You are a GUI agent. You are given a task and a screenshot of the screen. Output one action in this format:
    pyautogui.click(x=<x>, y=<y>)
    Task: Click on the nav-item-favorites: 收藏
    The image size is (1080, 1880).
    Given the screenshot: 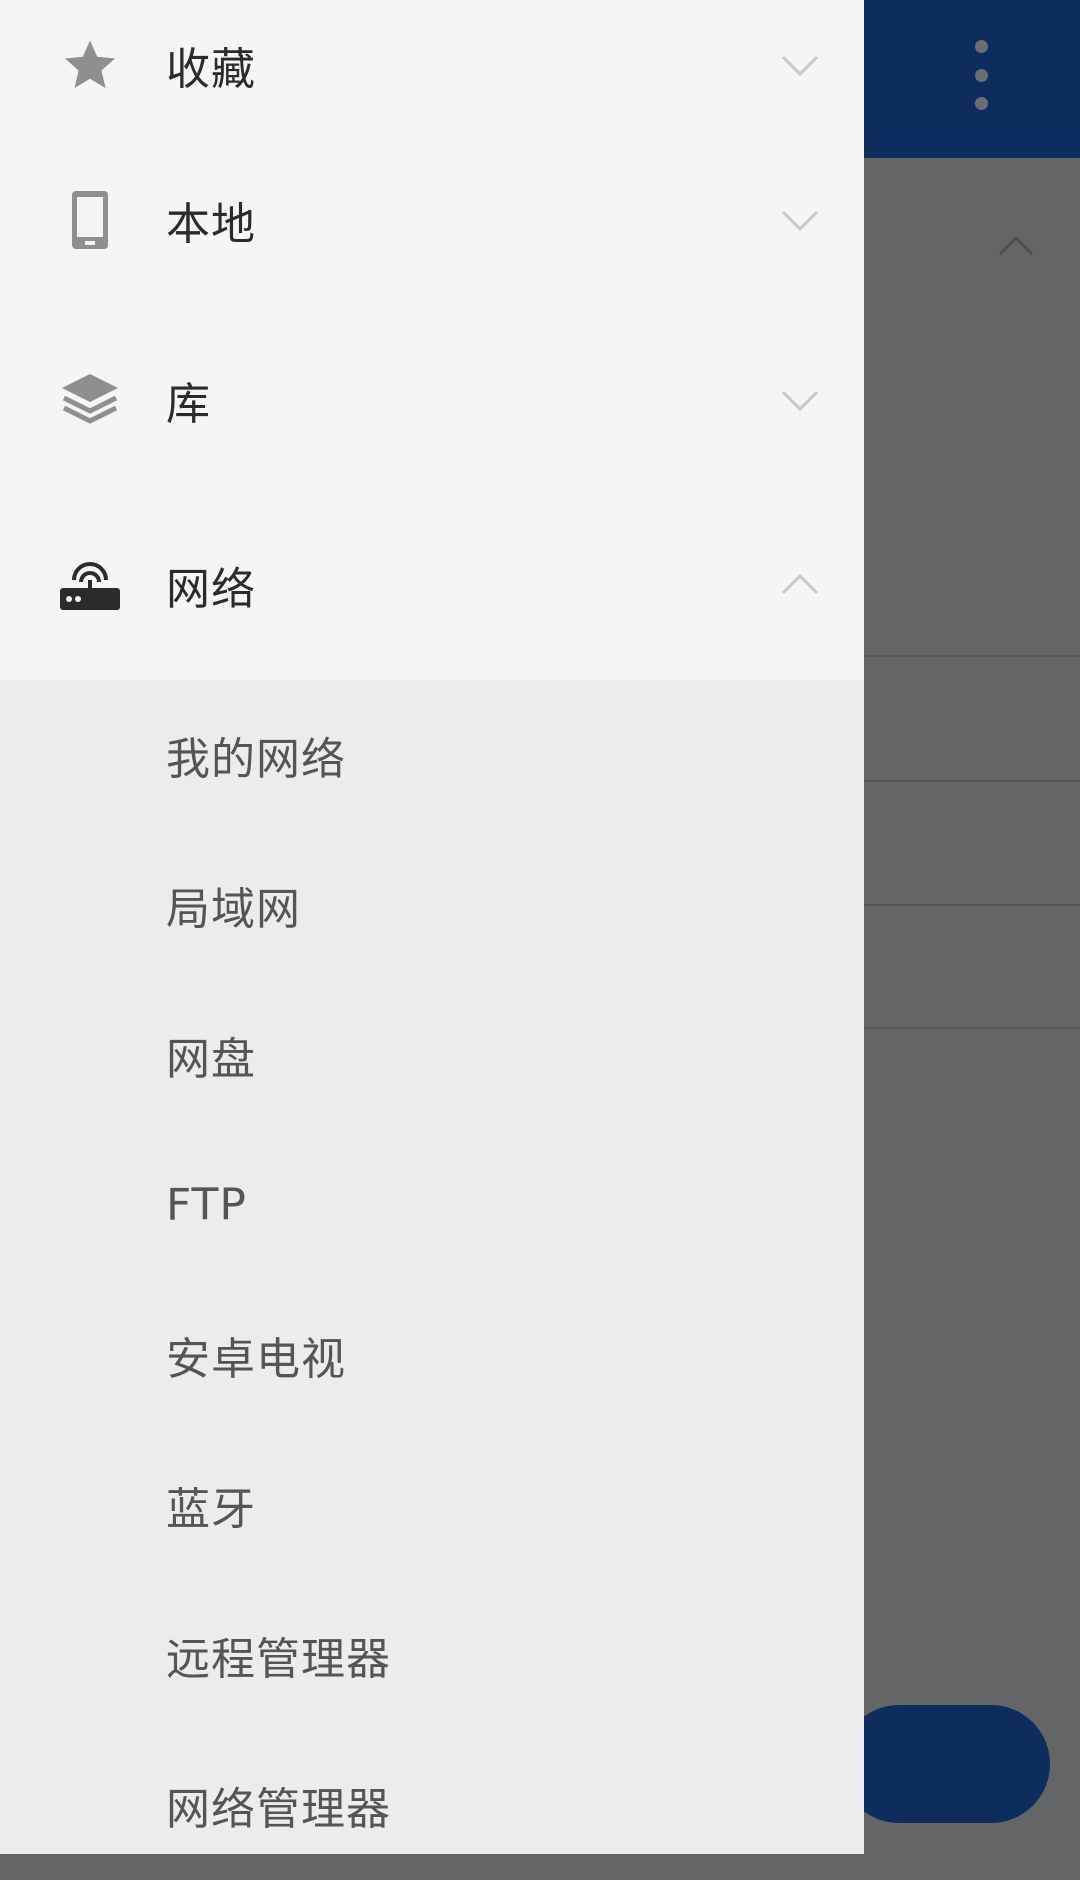 What is the action you would take?
    pyautogui.click(x=432, y=65)
    